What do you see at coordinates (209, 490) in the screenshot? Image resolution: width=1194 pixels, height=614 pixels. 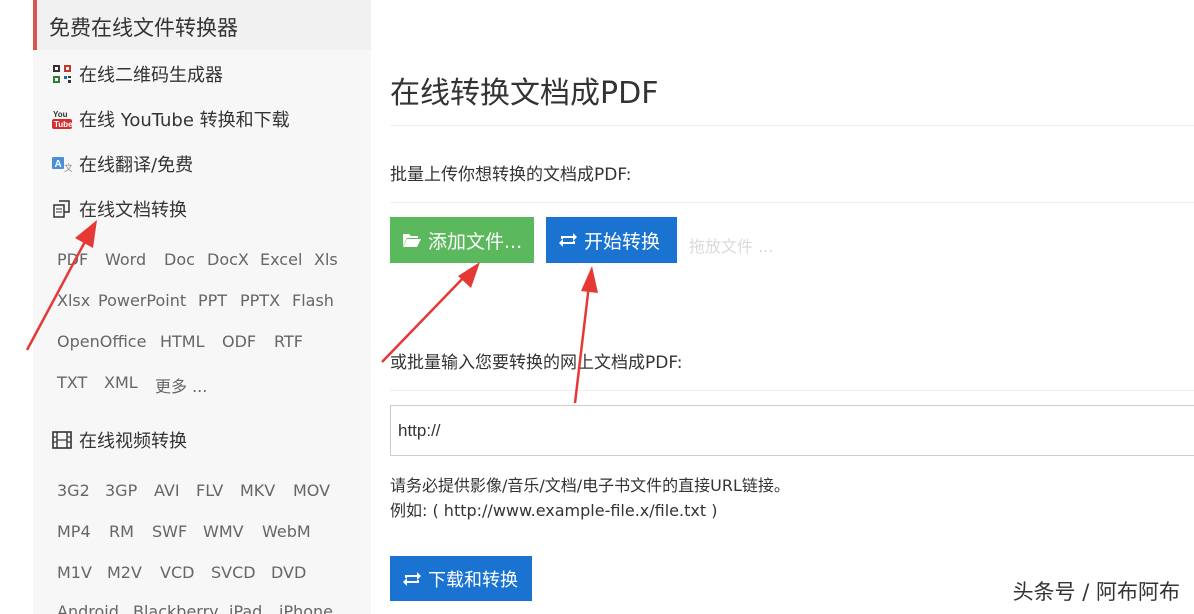 I see `format-link: FLV` at bounding box center [209, 490].